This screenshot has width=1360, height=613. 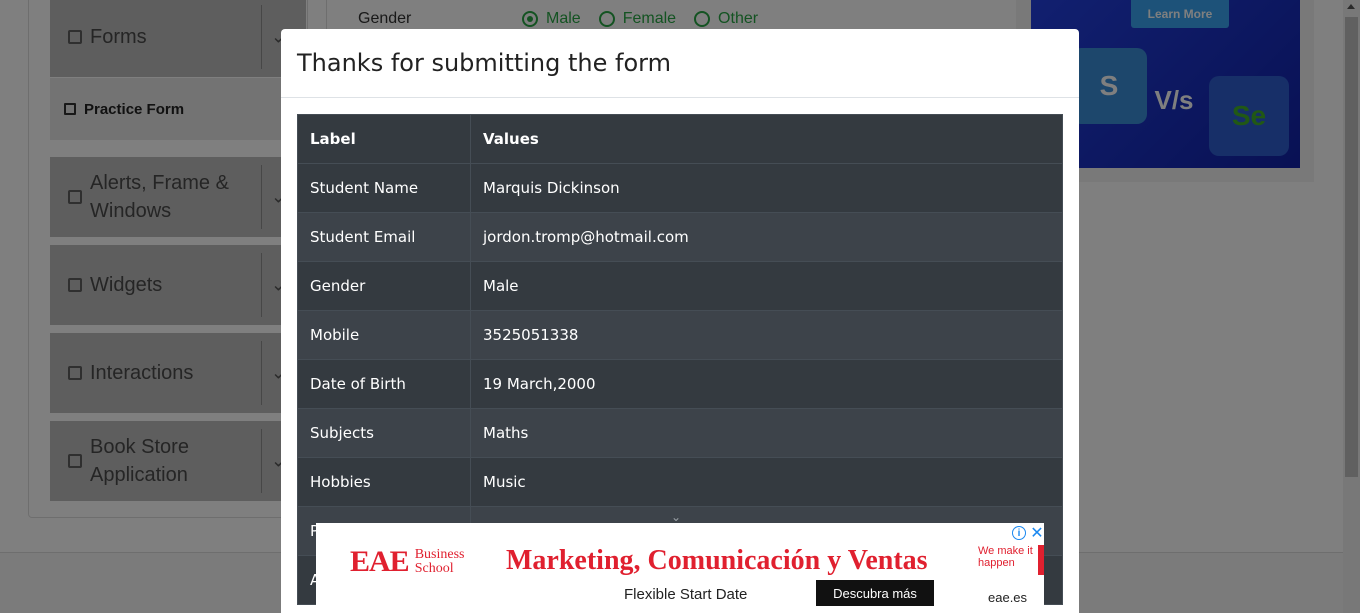 I want to click on row-label: Student Email, so click(x=384, y=237).